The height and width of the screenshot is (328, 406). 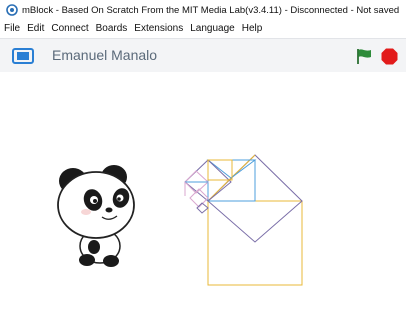 What do you see at coordinates (389, 56) in the screenshot?
I see `stop-icon` at bounding box center [389, 56].